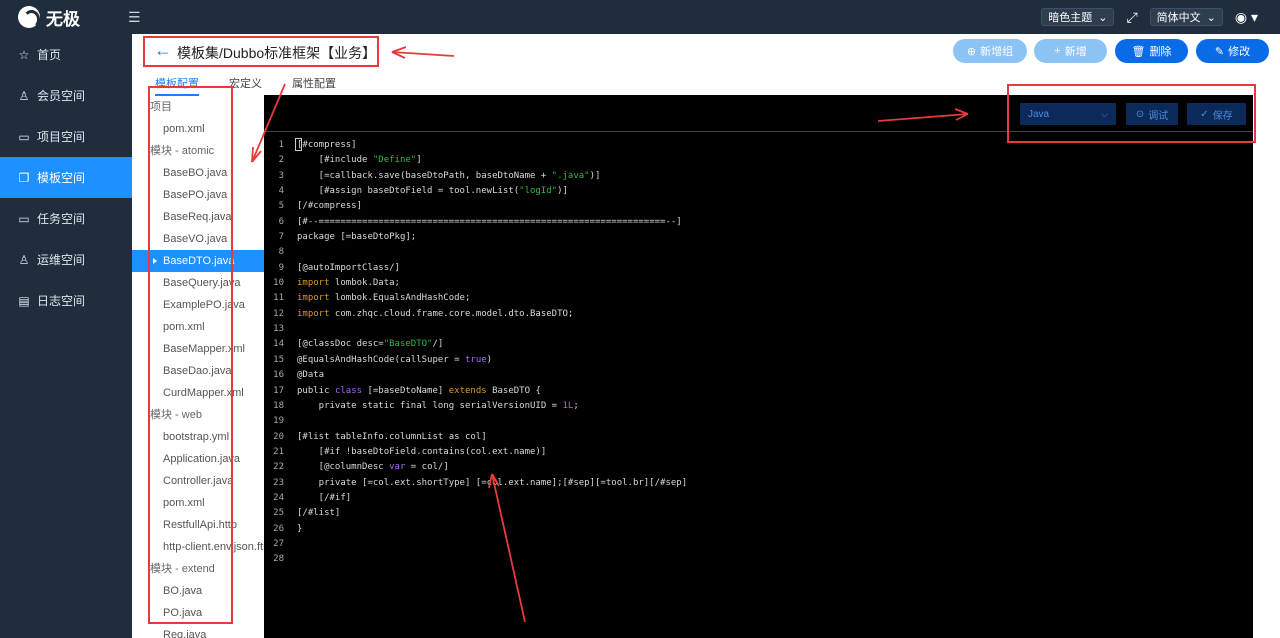  I want to click on code-token: ], so click(419, 160).